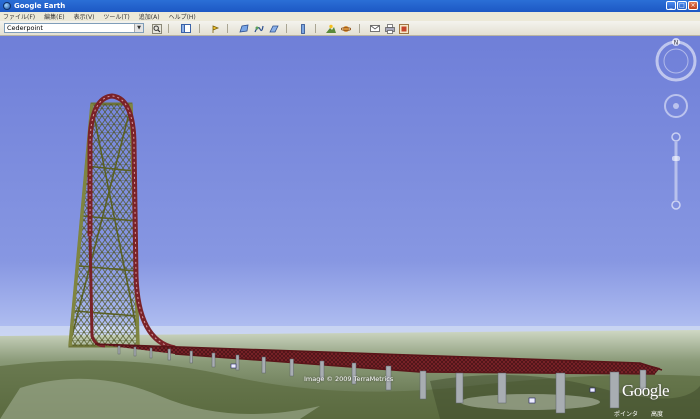  Describe the element at coordinates (676, 106) in the screenshot. I see `look-joystick` at that location.